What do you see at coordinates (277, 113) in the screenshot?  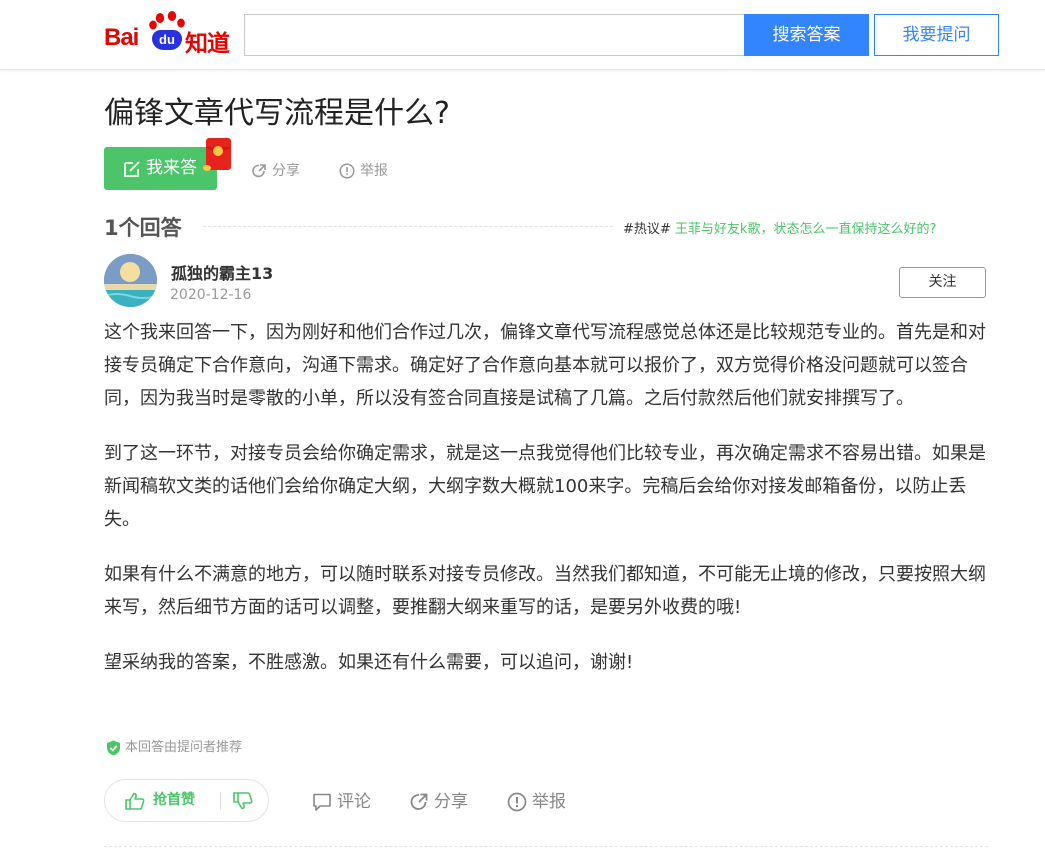 I see `question-title: 偏锋文章代写流程是什么?` at bounding box center [277, 113].